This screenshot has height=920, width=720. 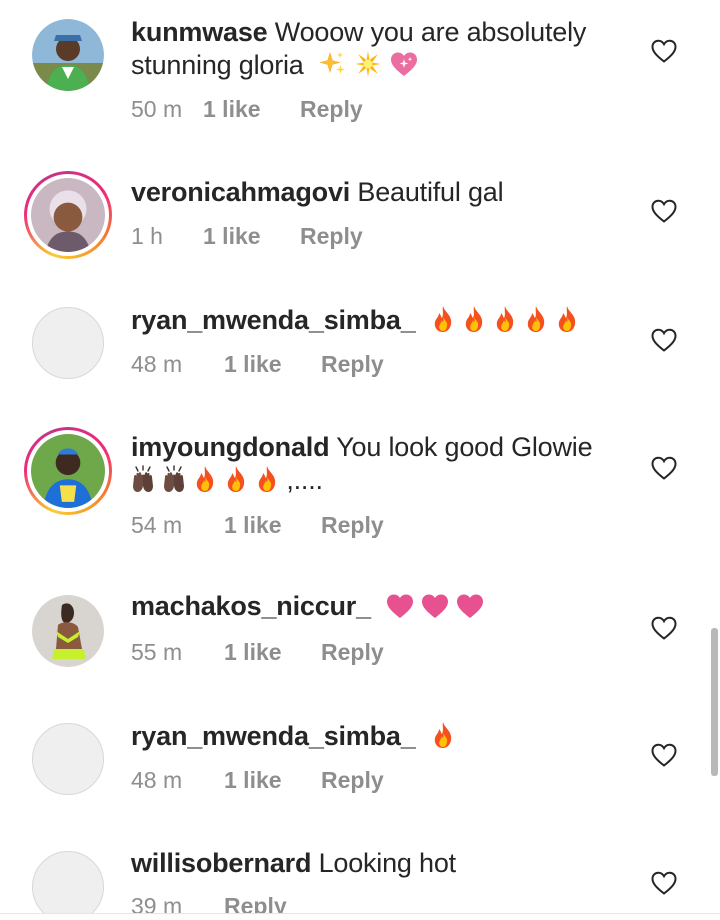 What do you see at coordinates (360, 635) in the screenshot?
I see `comment-item: machakos_niccur_ 55 m 1 like Reply` at bounding box center [360, 635].